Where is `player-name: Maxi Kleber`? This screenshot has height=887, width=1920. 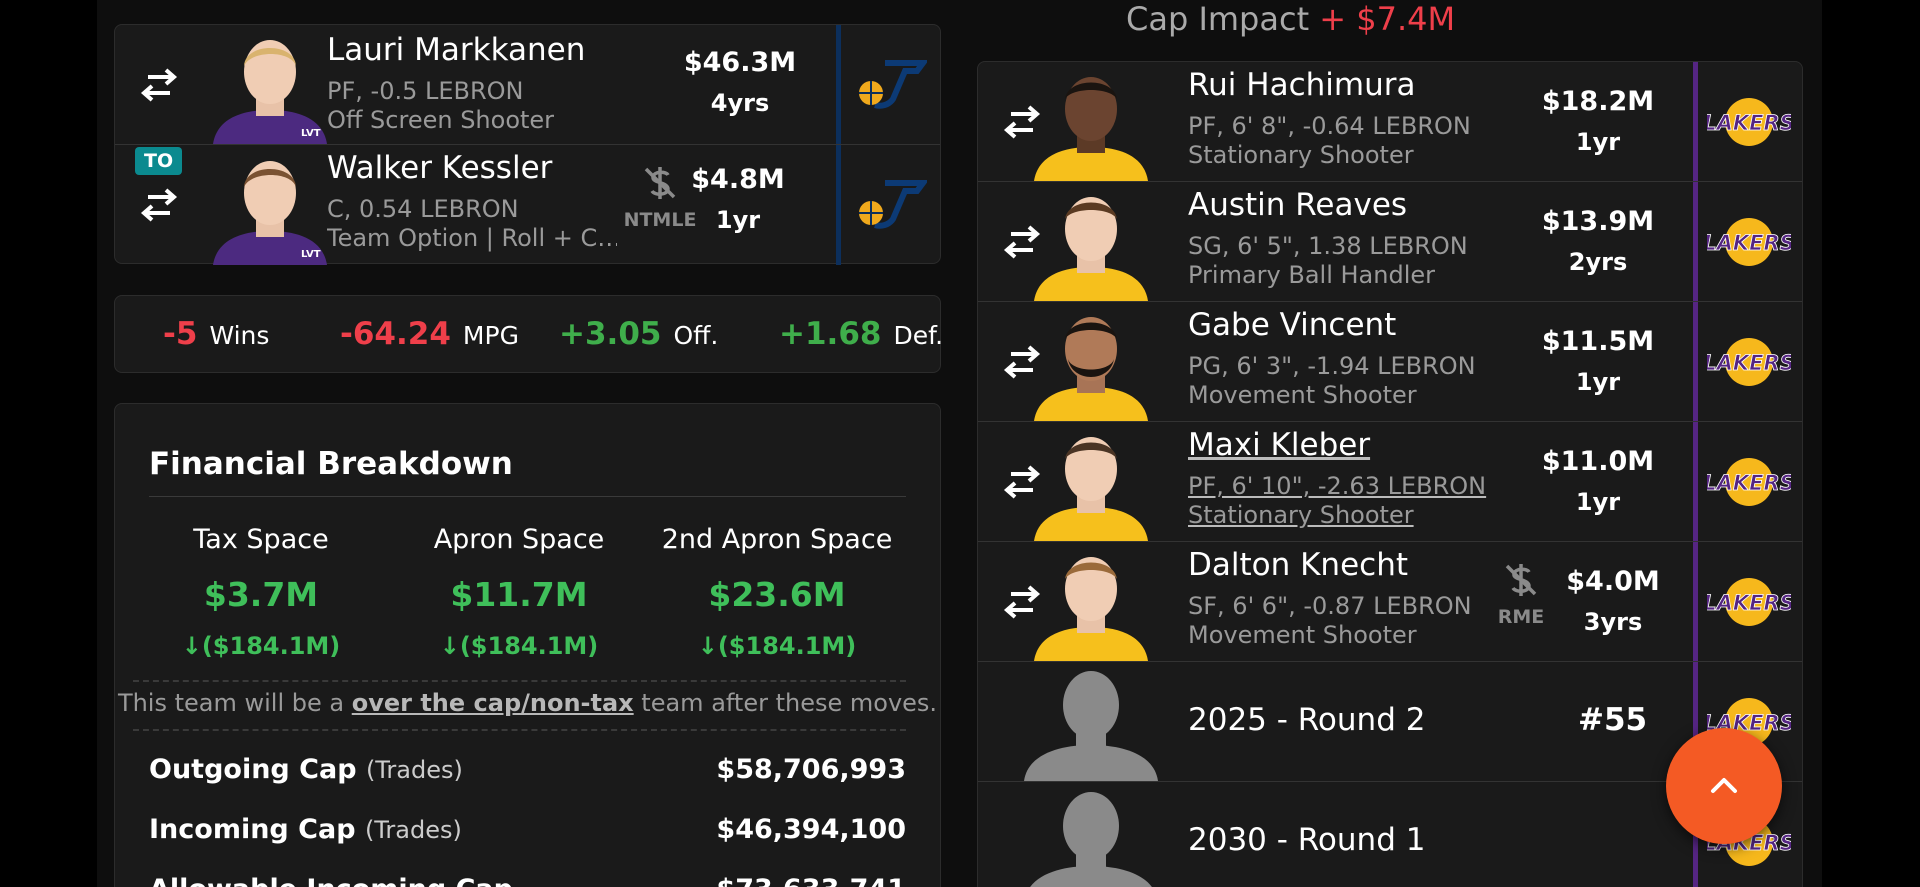
player-name: Maxi Kleber is located at coordinates (1279, 445).